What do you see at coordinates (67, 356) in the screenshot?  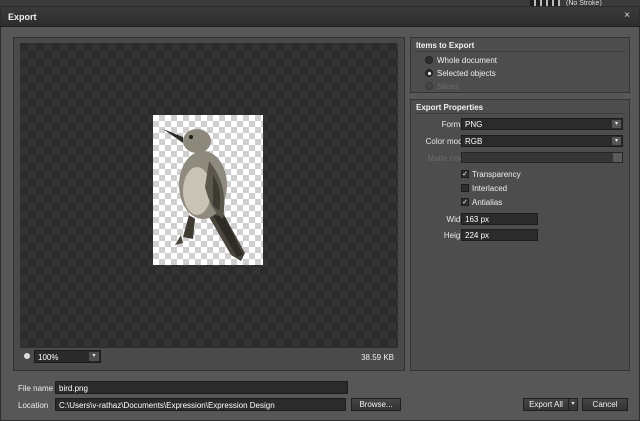 I see `zoom-dropdown: 100% ▾` at bounding box center [67, 356].